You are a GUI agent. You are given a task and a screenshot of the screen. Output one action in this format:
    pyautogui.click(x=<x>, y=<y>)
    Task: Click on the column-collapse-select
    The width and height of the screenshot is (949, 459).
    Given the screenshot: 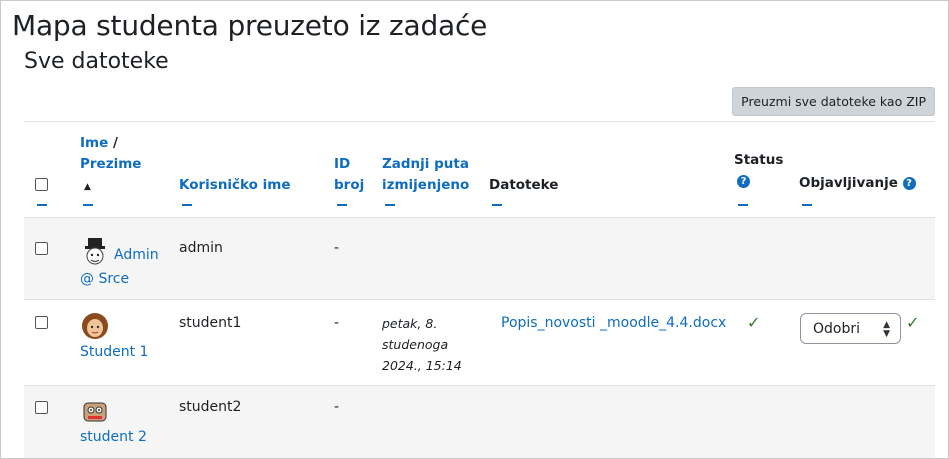 What is the action you would take?
    pyautogui.click(x=42, y=205)
    